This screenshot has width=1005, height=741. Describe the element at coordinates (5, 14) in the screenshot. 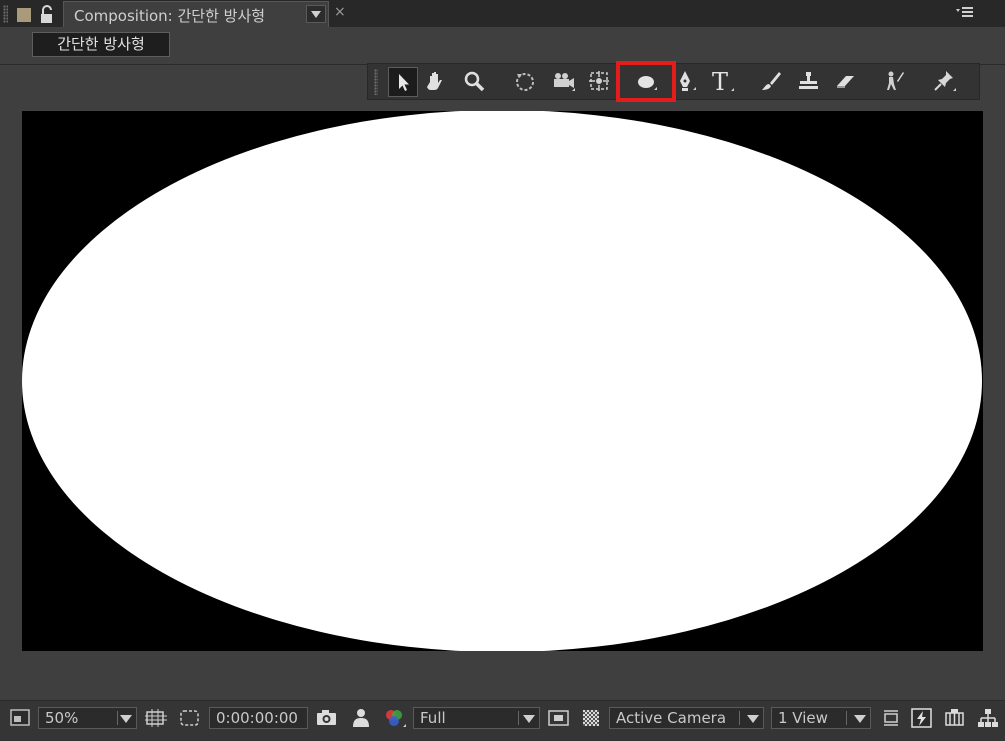

I see `panel-grip` at that location.